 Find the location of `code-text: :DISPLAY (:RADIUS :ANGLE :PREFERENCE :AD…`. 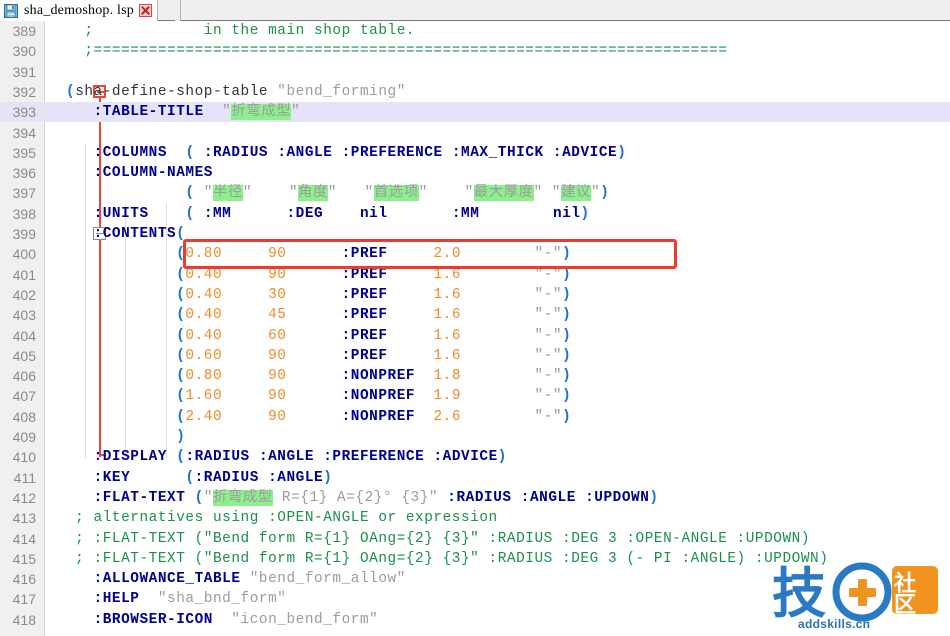

code-text: :DISPLAY (:RADIUS :ANGLE :PREFERENCE :AD… is located at coordinates (286, 457).